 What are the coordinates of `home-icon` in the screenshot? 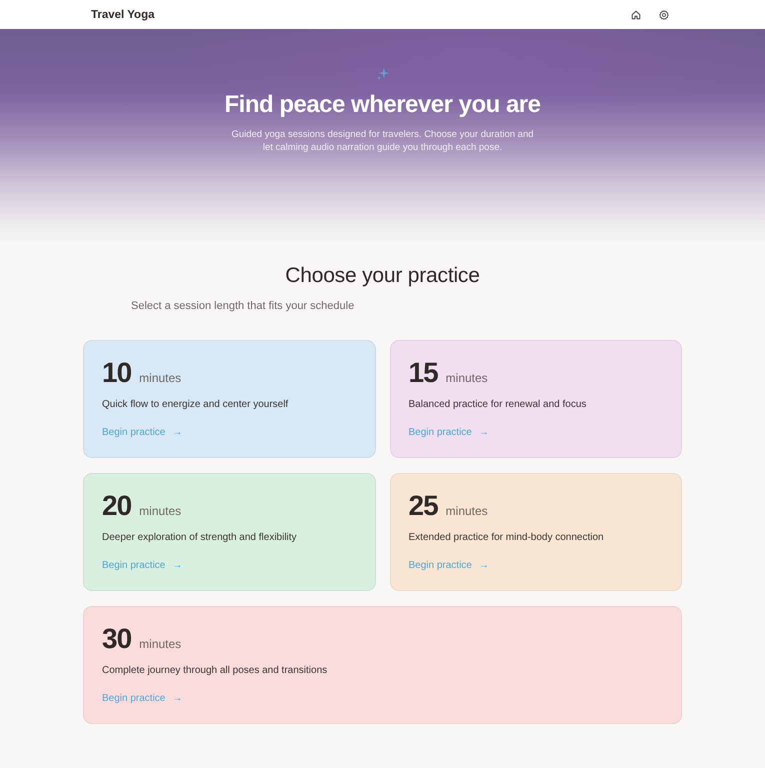 It's located at (636, 15).